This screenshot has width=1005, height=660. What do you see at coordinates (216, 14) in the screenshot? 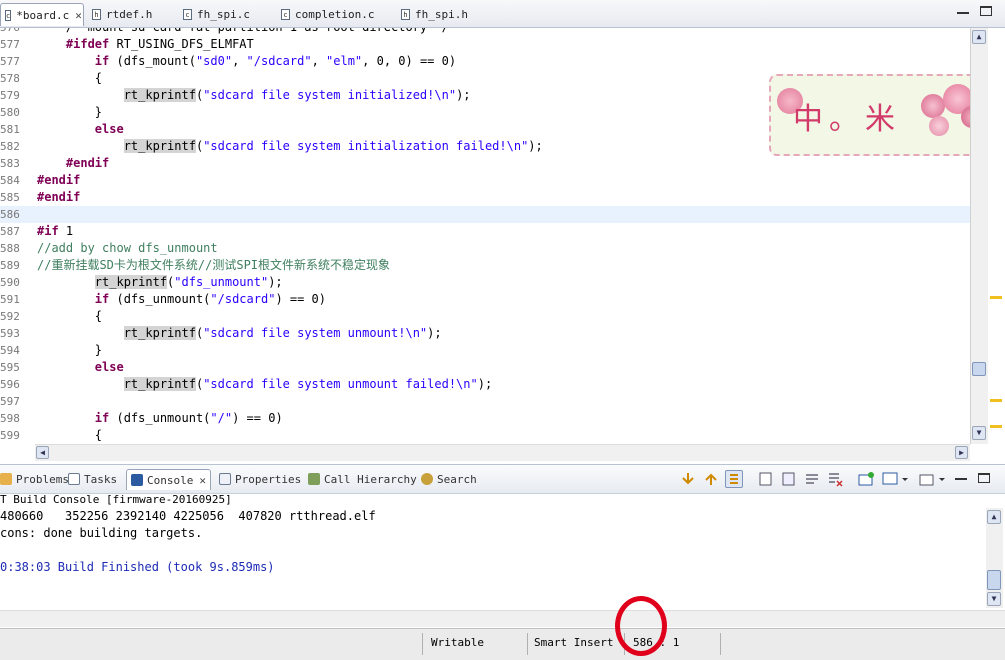
I see `tab-fh-spi-c: c fh_spi.c` at bounding box center [216, 14].